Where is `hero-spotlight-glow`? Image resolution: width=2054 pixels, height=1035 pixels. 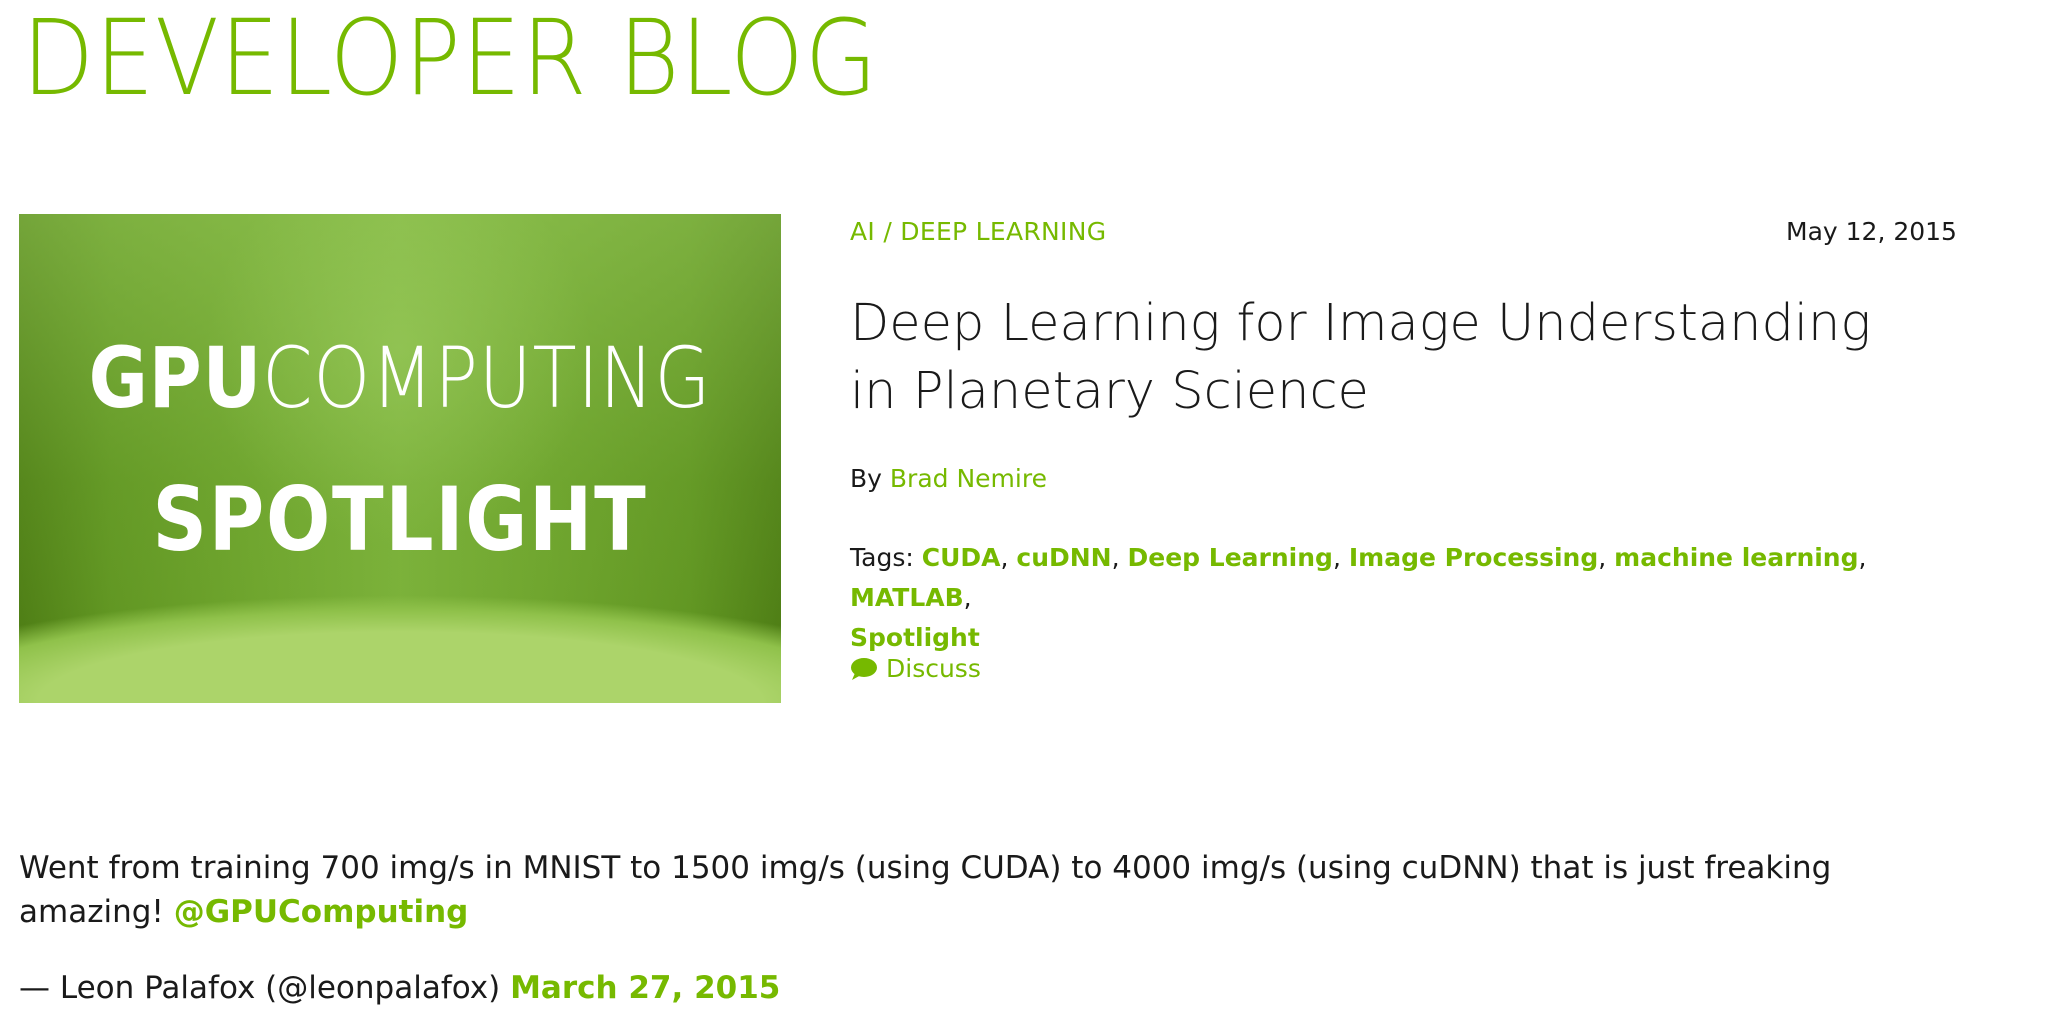 hero-spotlight-glow is located at coordinates (399, 434).